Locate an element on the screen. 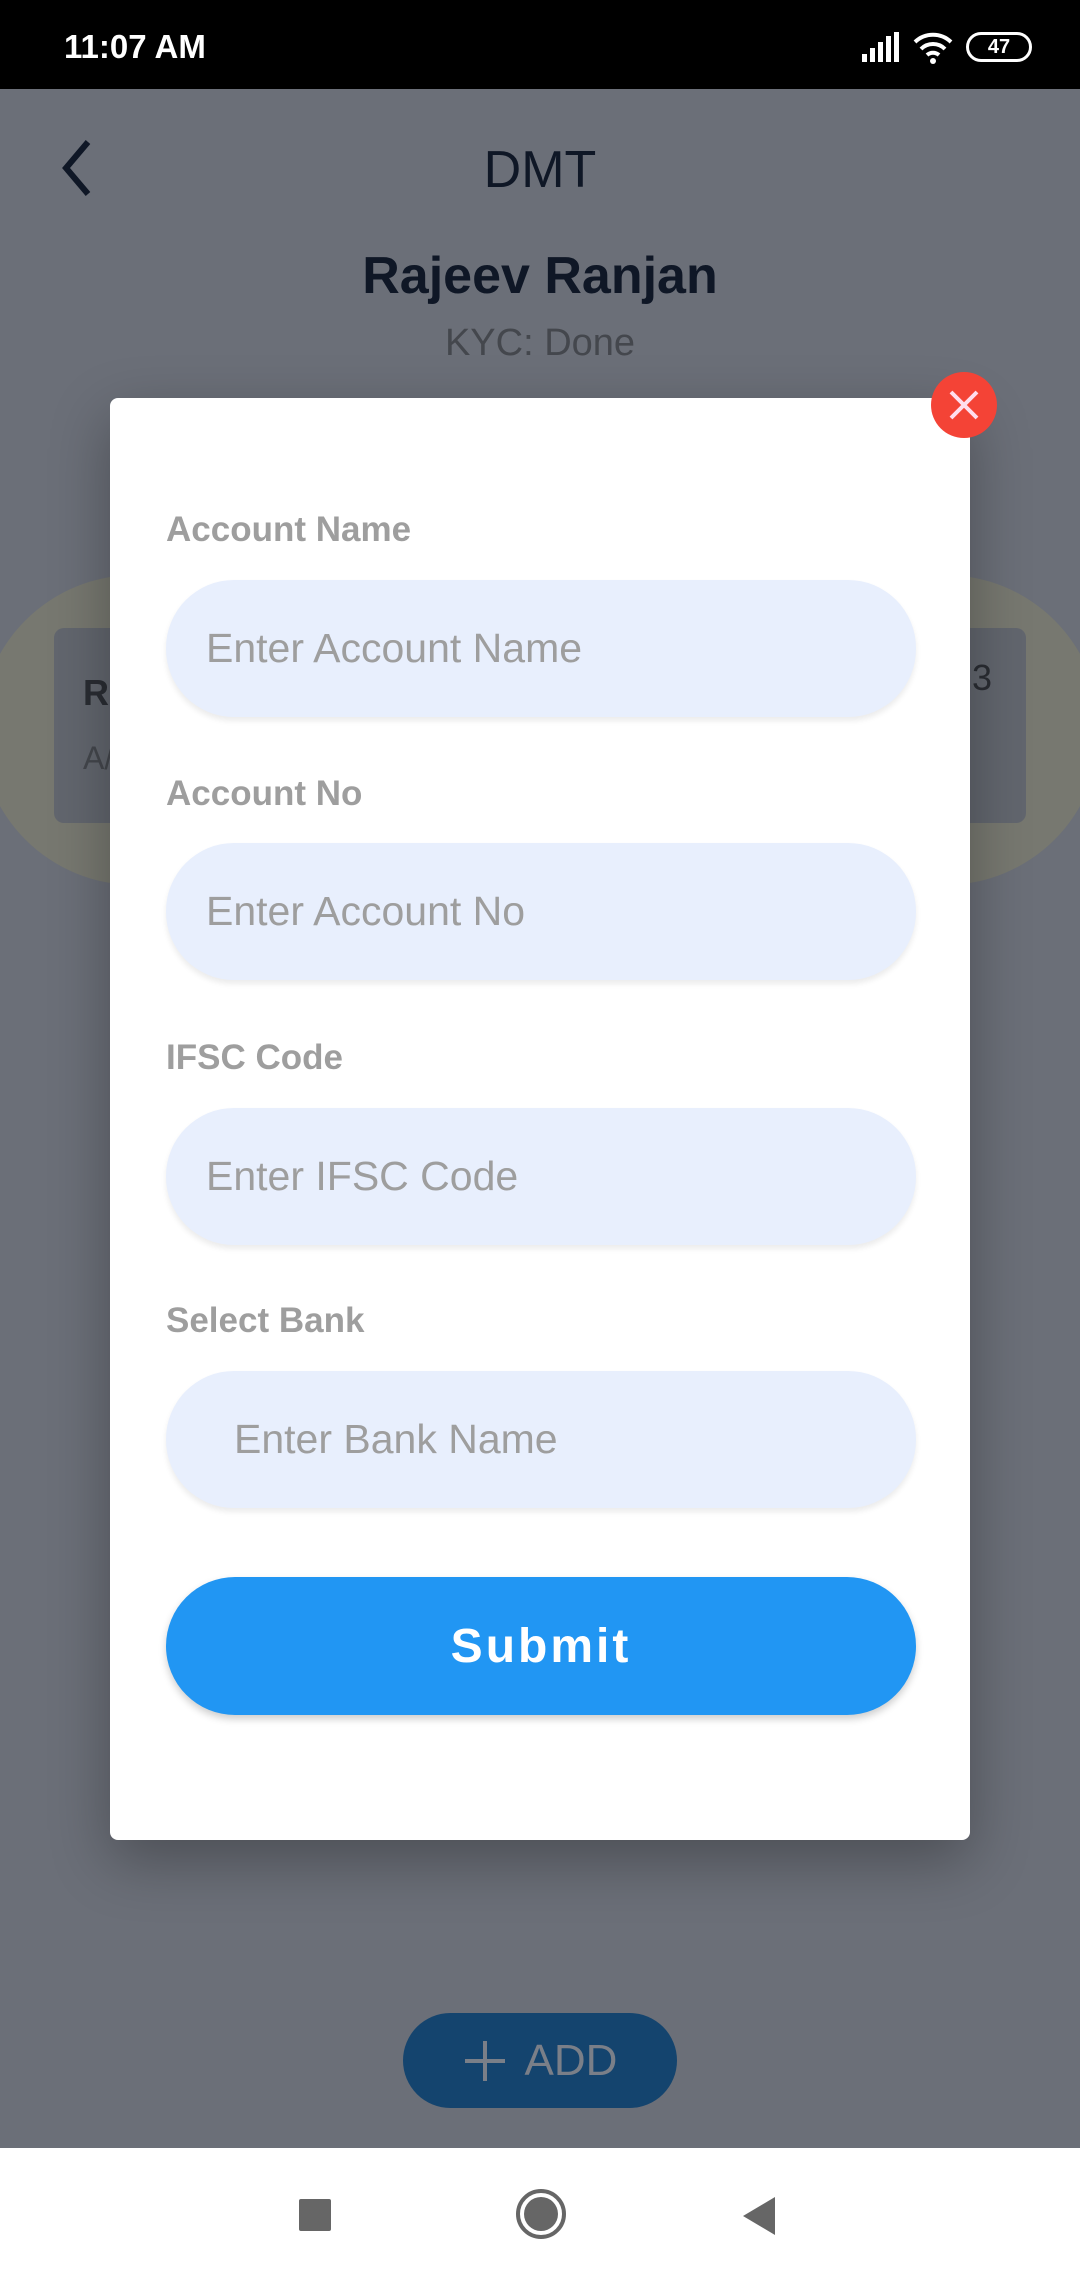 The height and width of the screenshot is (2280, 1080). page-title: DMT is located at coordinates (540, 170).